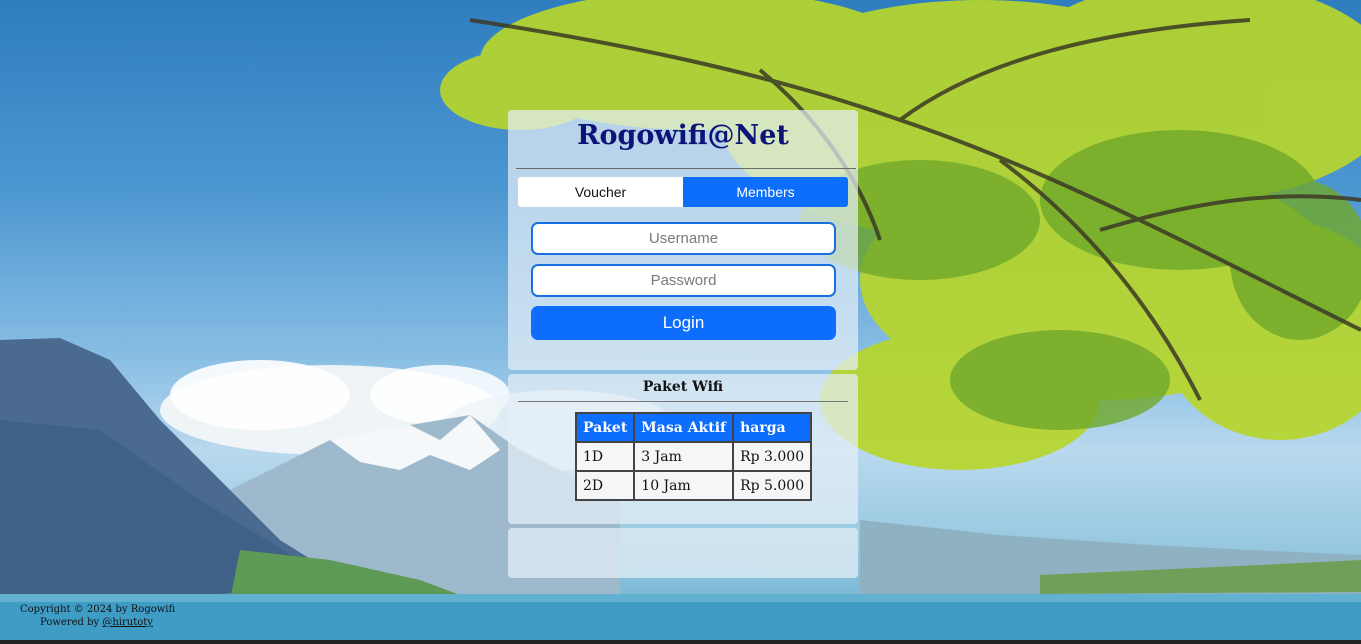  I want to click on tab-voucher: Voucher, so click(600, 192).